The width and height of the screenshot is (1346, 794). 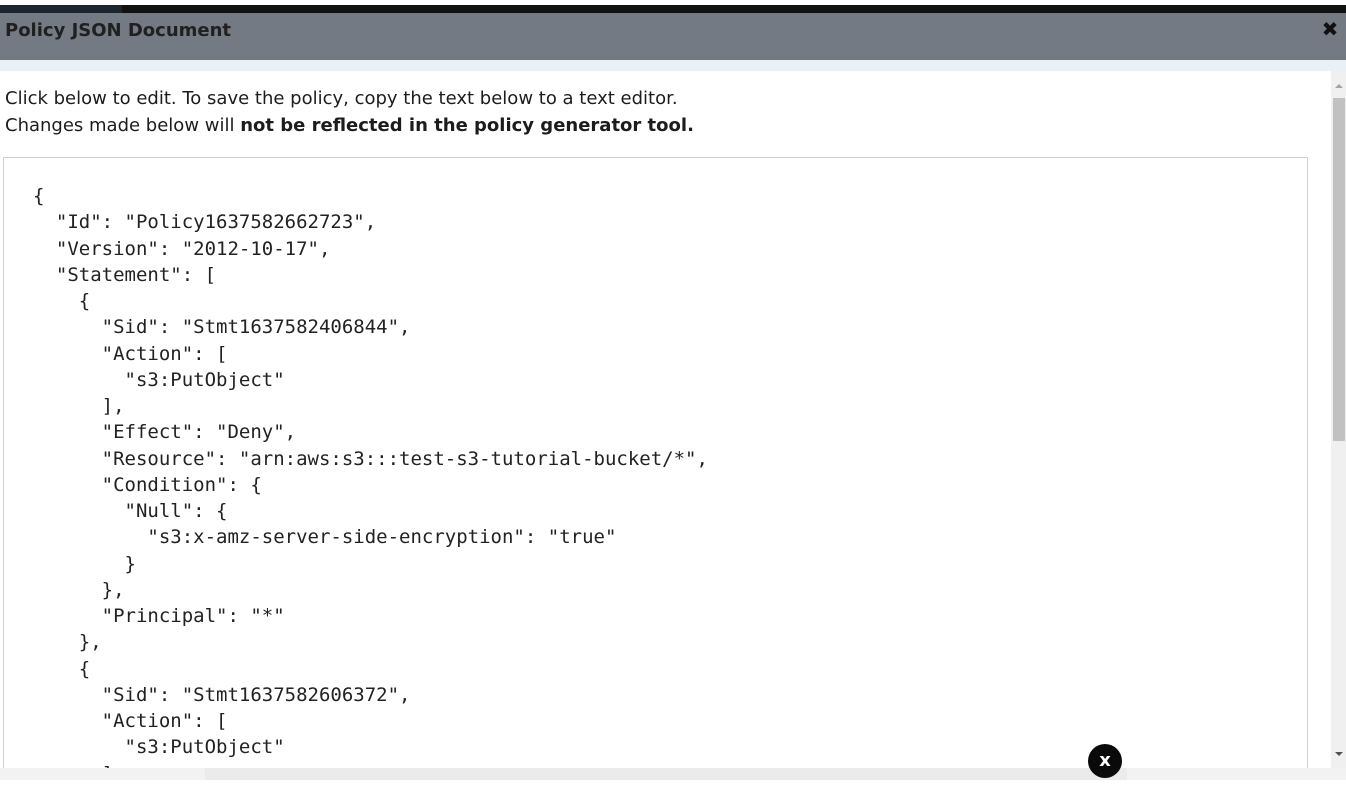 What do you see at coordinates (61, 9) in the screenshot?
I see `top-dark-bar-accent` at bounding box center [61, 9].